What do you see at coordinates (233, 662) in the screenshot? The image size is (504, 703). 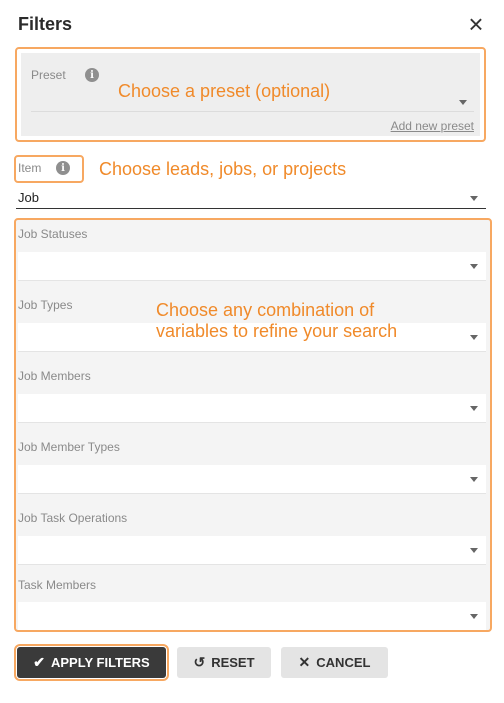 I see `reset-label: RESET` at bounding box center [233, 662].